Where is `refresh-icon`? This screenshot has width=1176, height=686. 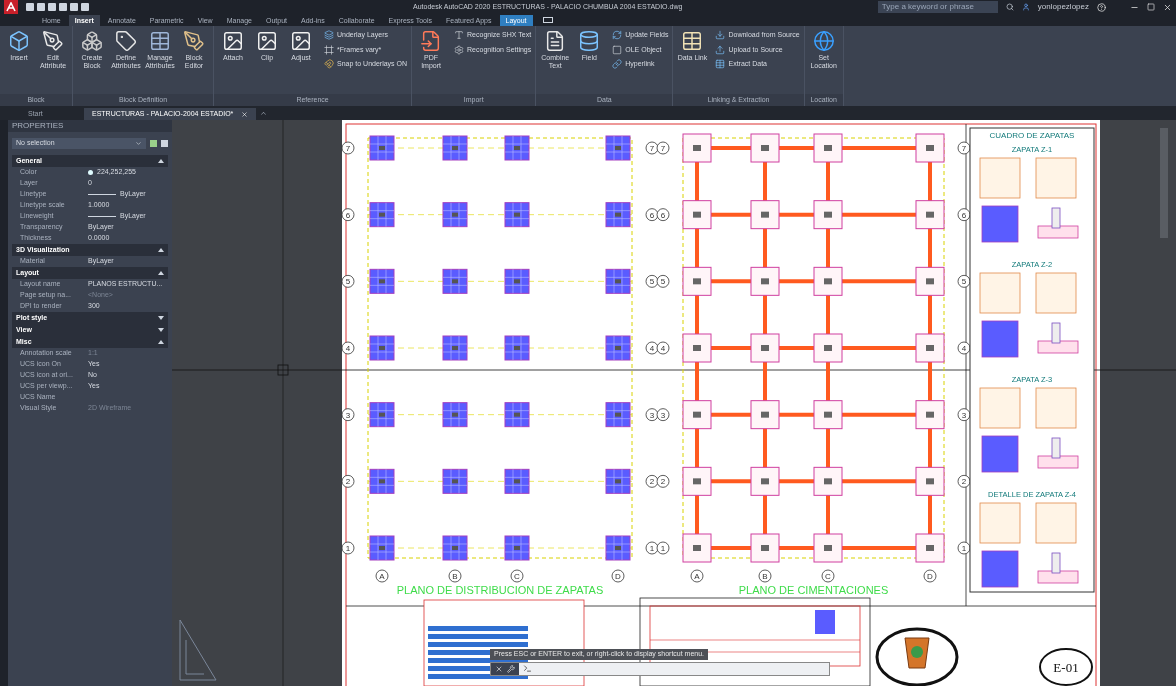
refresh-icon is located at coordinates (617, 35).